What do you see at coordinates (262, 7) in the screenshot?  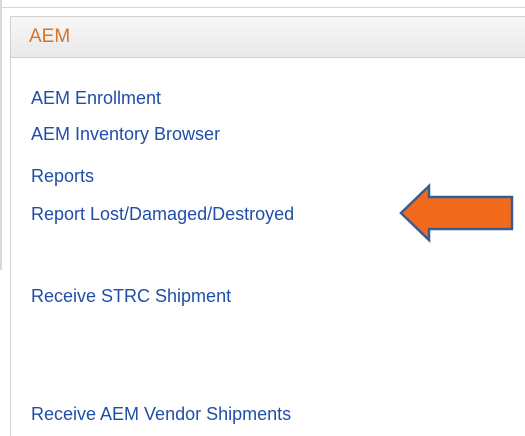 I see `top-divider` at bounding box center [262, 7].